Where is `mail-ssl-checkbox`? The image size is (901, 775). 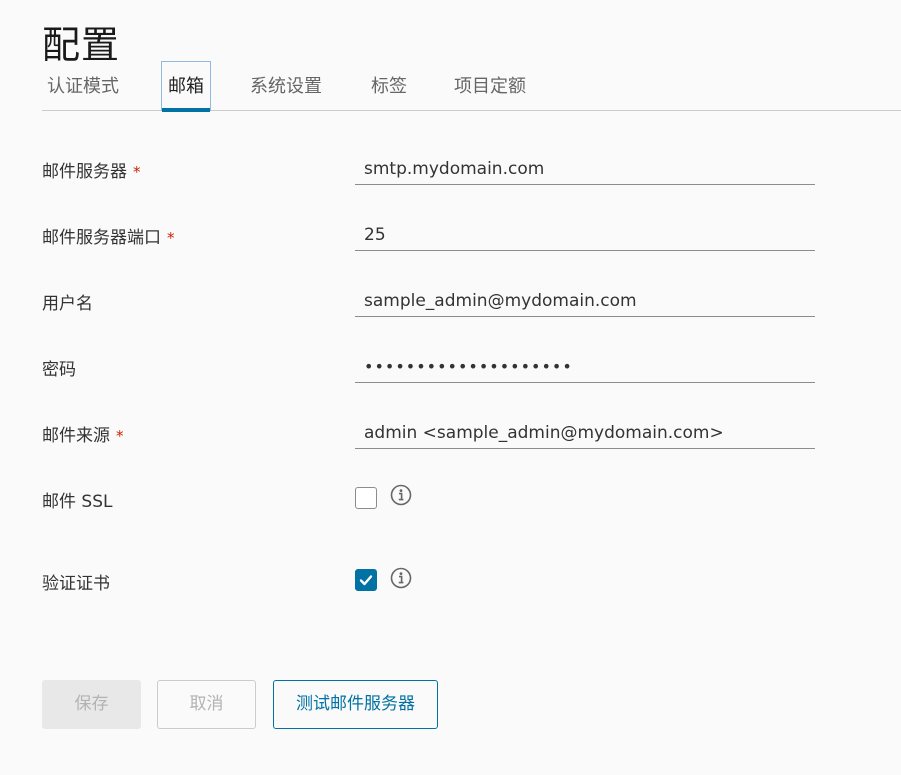
mail-ssl-checkbox is located at coordinates (366, 498).